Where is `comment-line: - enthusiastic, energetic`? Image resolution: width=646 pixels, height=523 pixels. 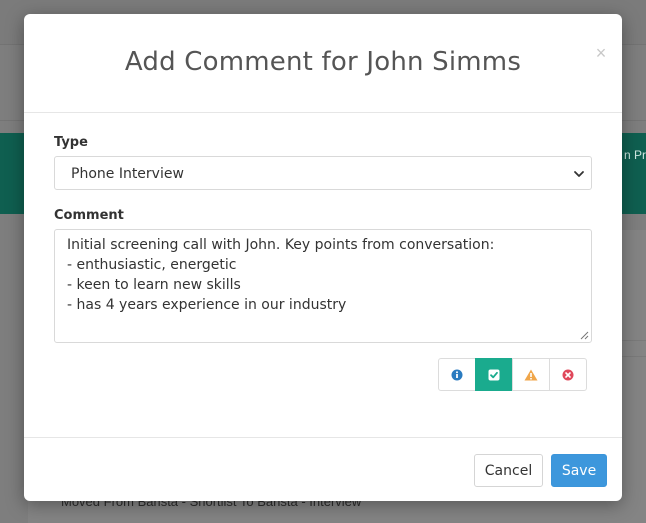 comment-line: - enthusiastic, energetic is located at coordinates (152, 265).